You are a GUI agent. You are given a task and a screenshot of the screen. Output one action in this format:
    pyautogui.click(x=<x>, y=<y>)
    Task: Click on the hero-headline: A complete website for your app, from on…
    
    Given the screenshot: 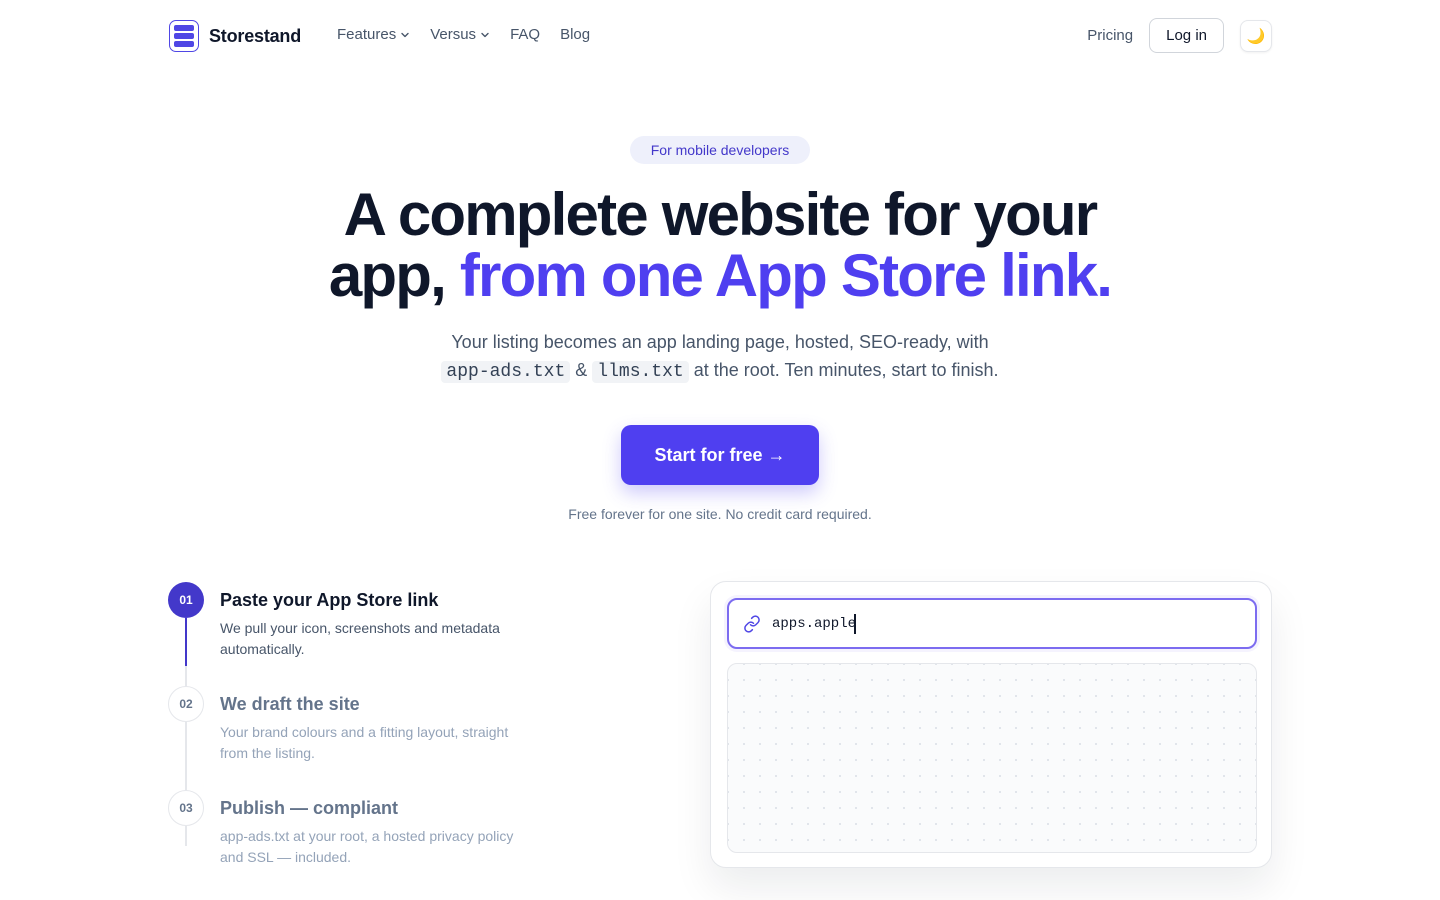 What is the action you would take?
    pyautogui.click(x=720, y=245)
    